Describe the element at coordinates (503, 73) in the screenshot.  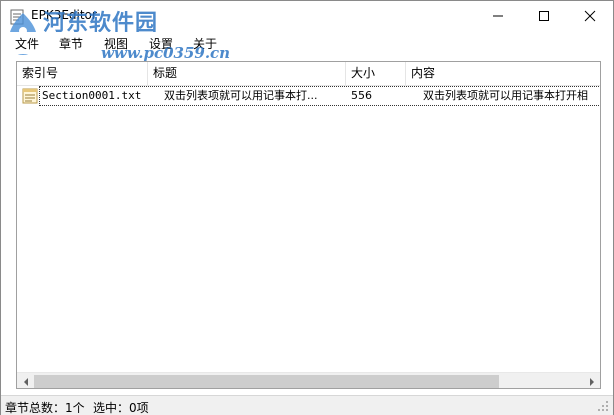
I see `column-header-content: 内容` at that location.